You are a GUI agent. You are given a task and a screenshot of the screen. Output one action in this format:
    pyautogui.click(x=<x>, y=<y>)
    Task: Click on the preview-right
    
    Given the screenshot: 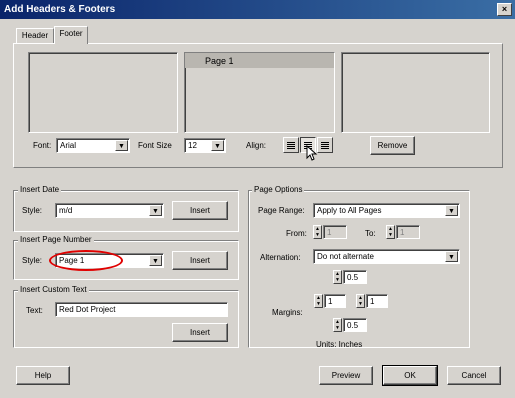 What is the action you would take?
    pyautogui.click(x=415, y=92)
    